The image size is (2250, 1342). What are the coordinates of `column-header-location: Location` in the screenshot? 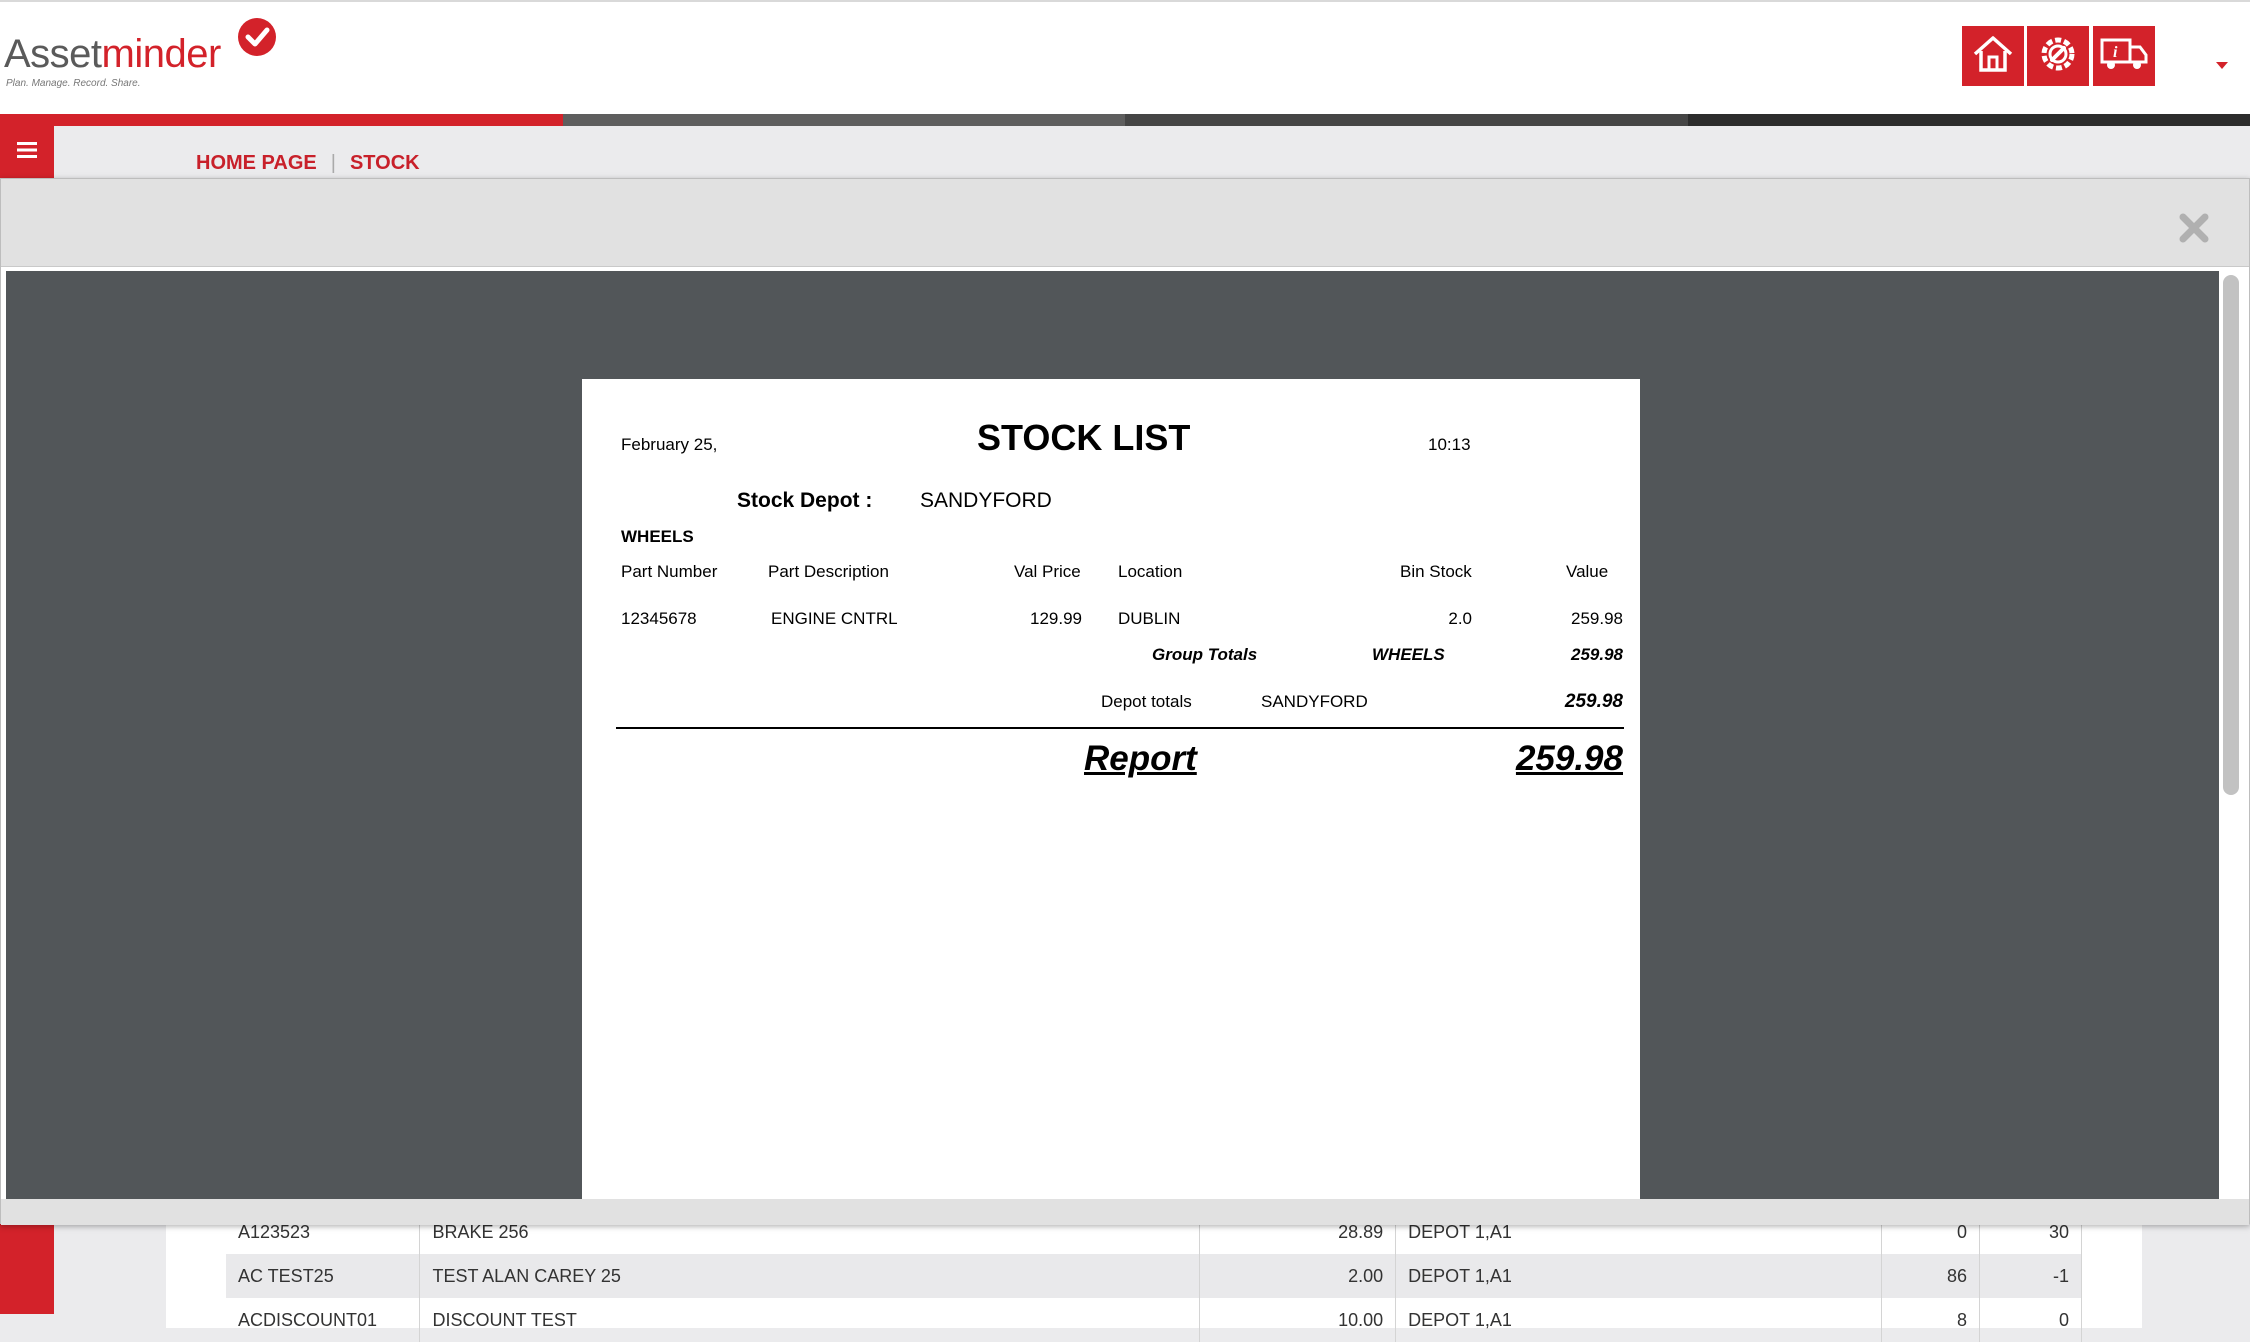 It's located at (1150, 572).